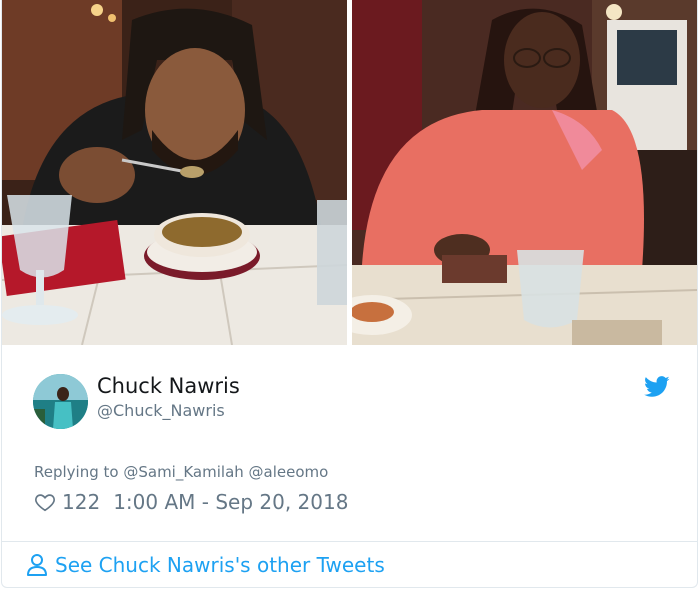 The width and height of the screenshot is (700, 590). What do you see at coordinates (220, 565) in the screenshot?
I see `see-other-tweets-label: See Chuck Nawris's other Tweets` at bounding box center [220, 565].